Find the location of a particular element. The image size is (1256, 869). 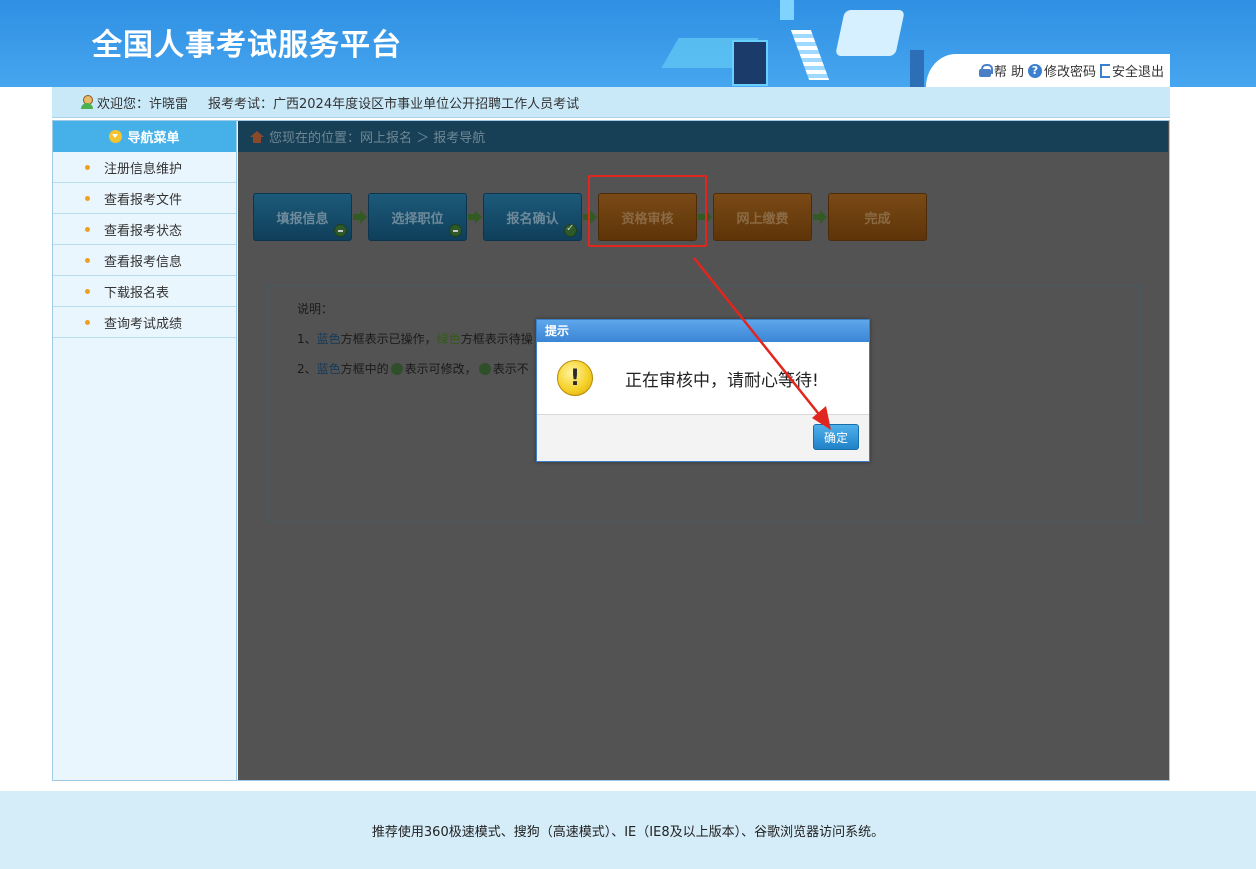

sidebar-item-label: 下载报名表 is located at coordinates (137, 293).